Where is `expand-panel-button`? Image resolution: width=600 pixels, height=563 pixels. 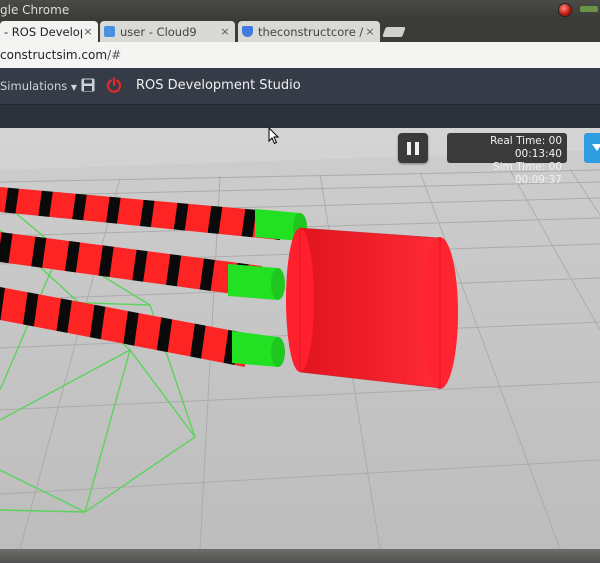
expand-panel-button is located at coordinates (592, 148).